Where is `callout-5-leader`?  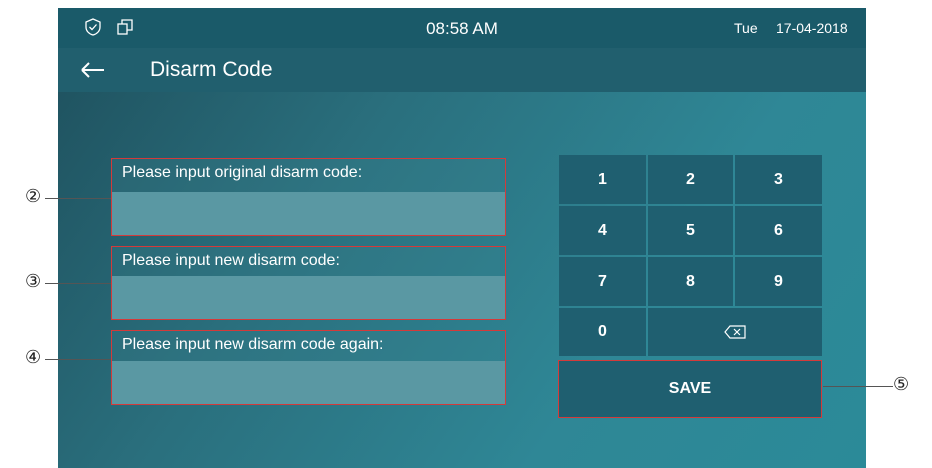
callout-5-leader is located at coordinates (858, 386).